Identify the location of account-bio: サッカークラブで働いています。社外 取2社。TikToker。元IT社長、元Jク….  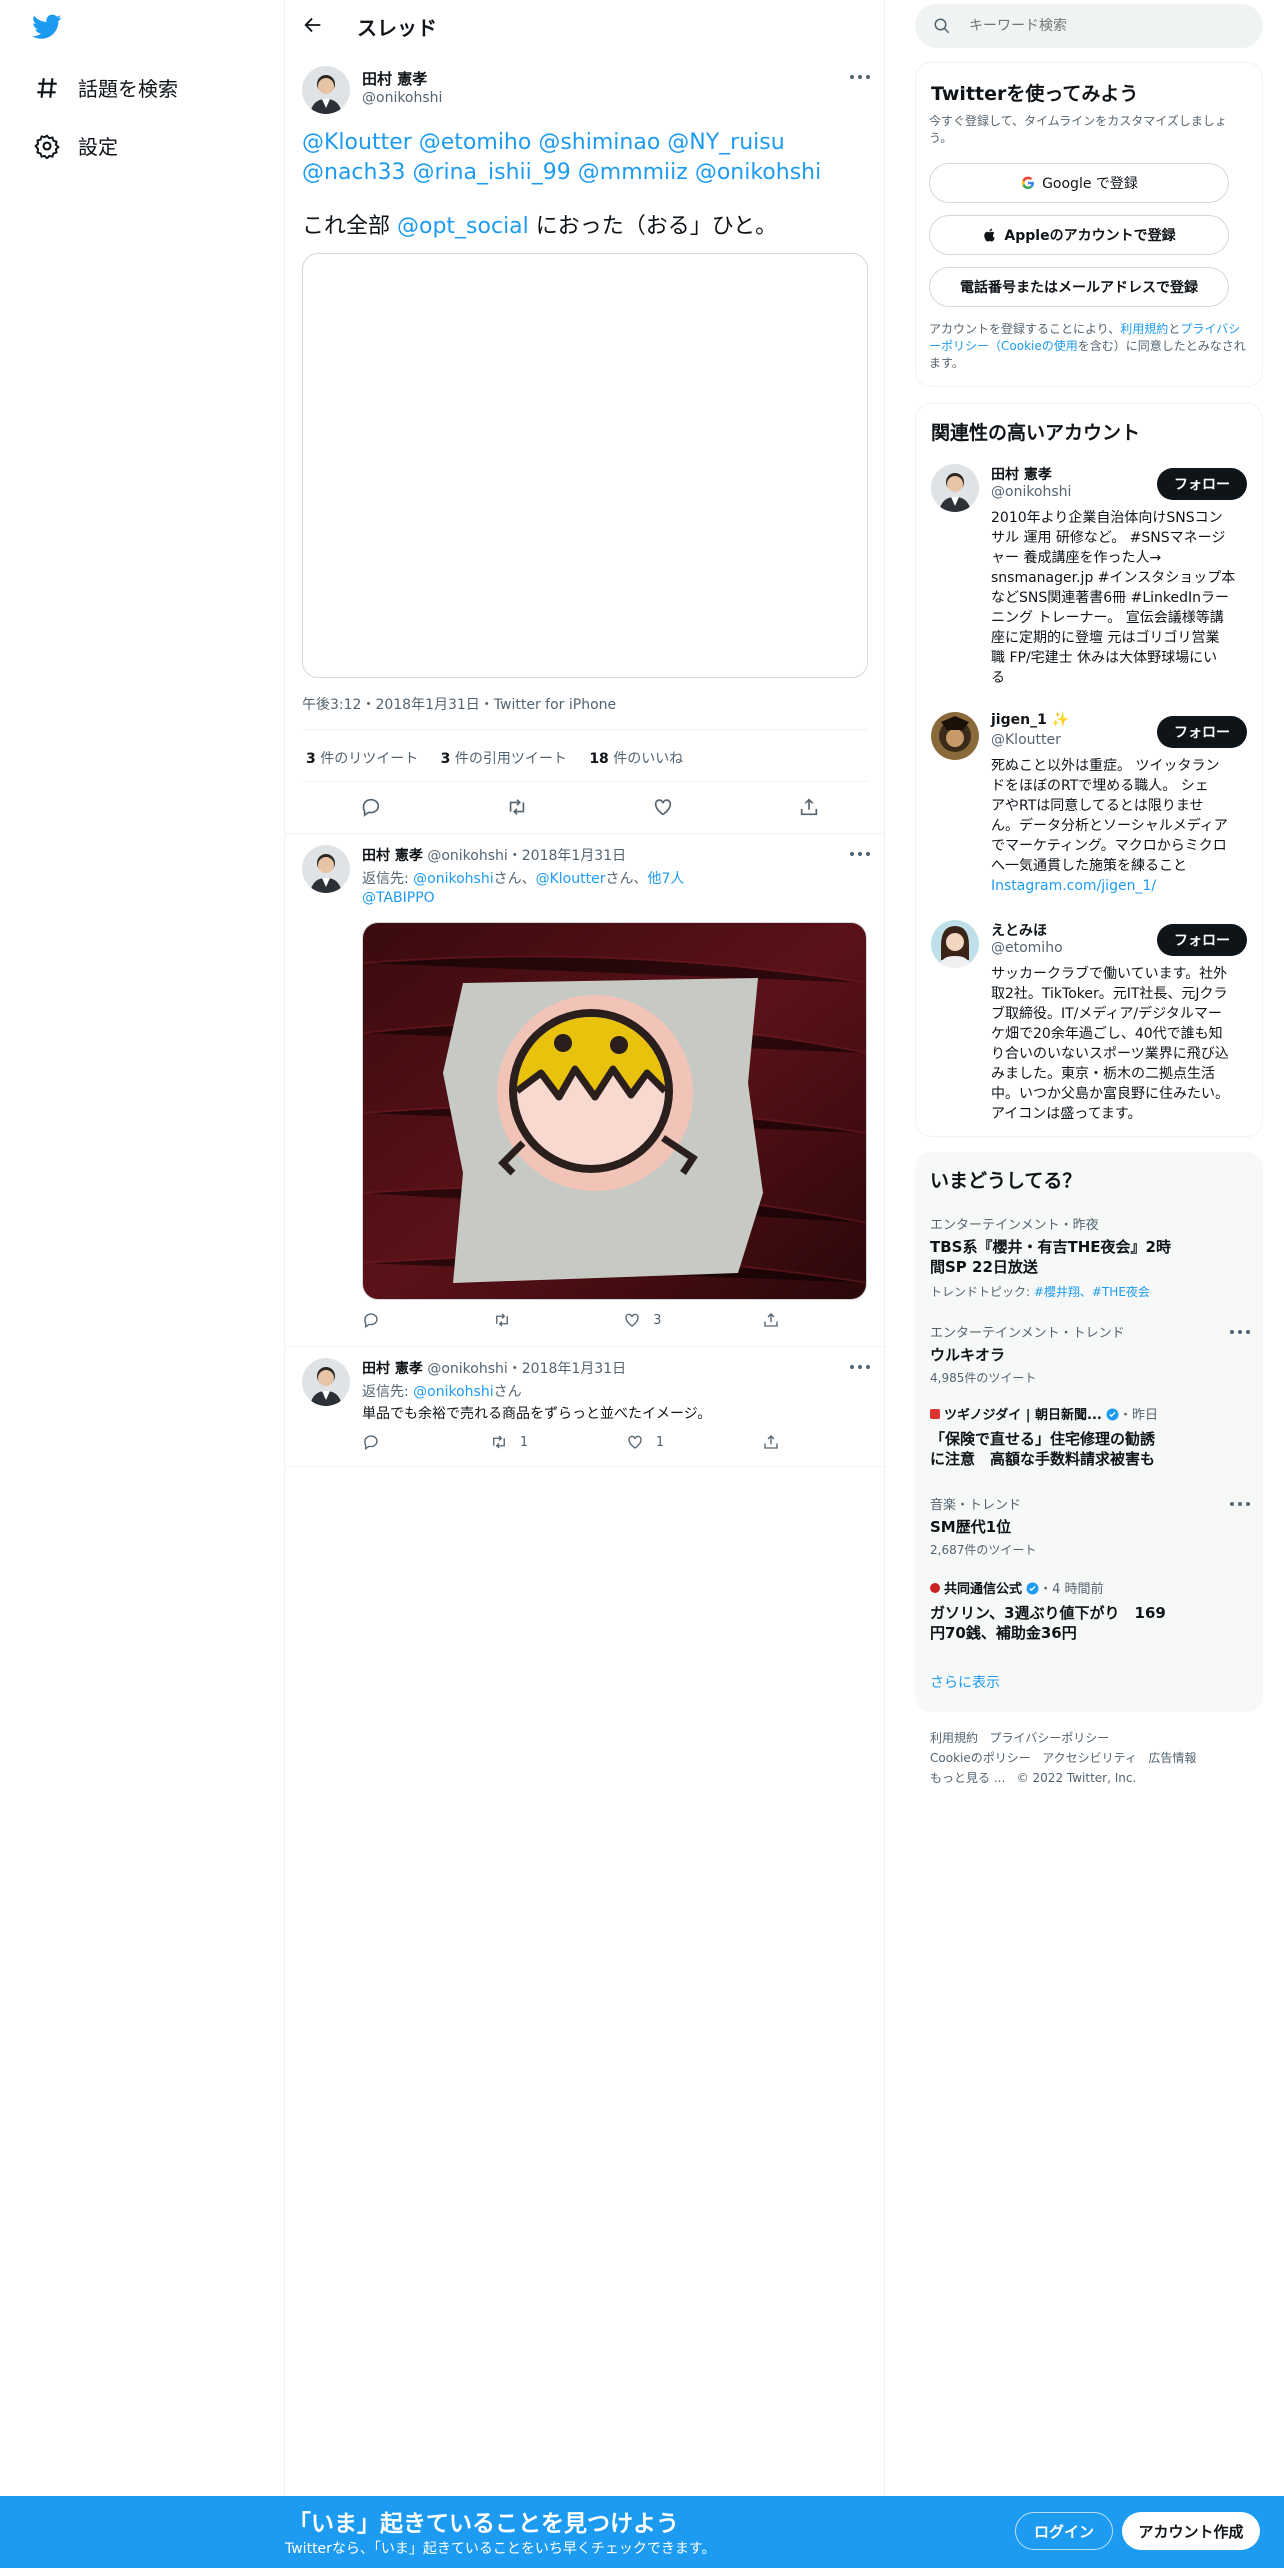
(1110, 1044).